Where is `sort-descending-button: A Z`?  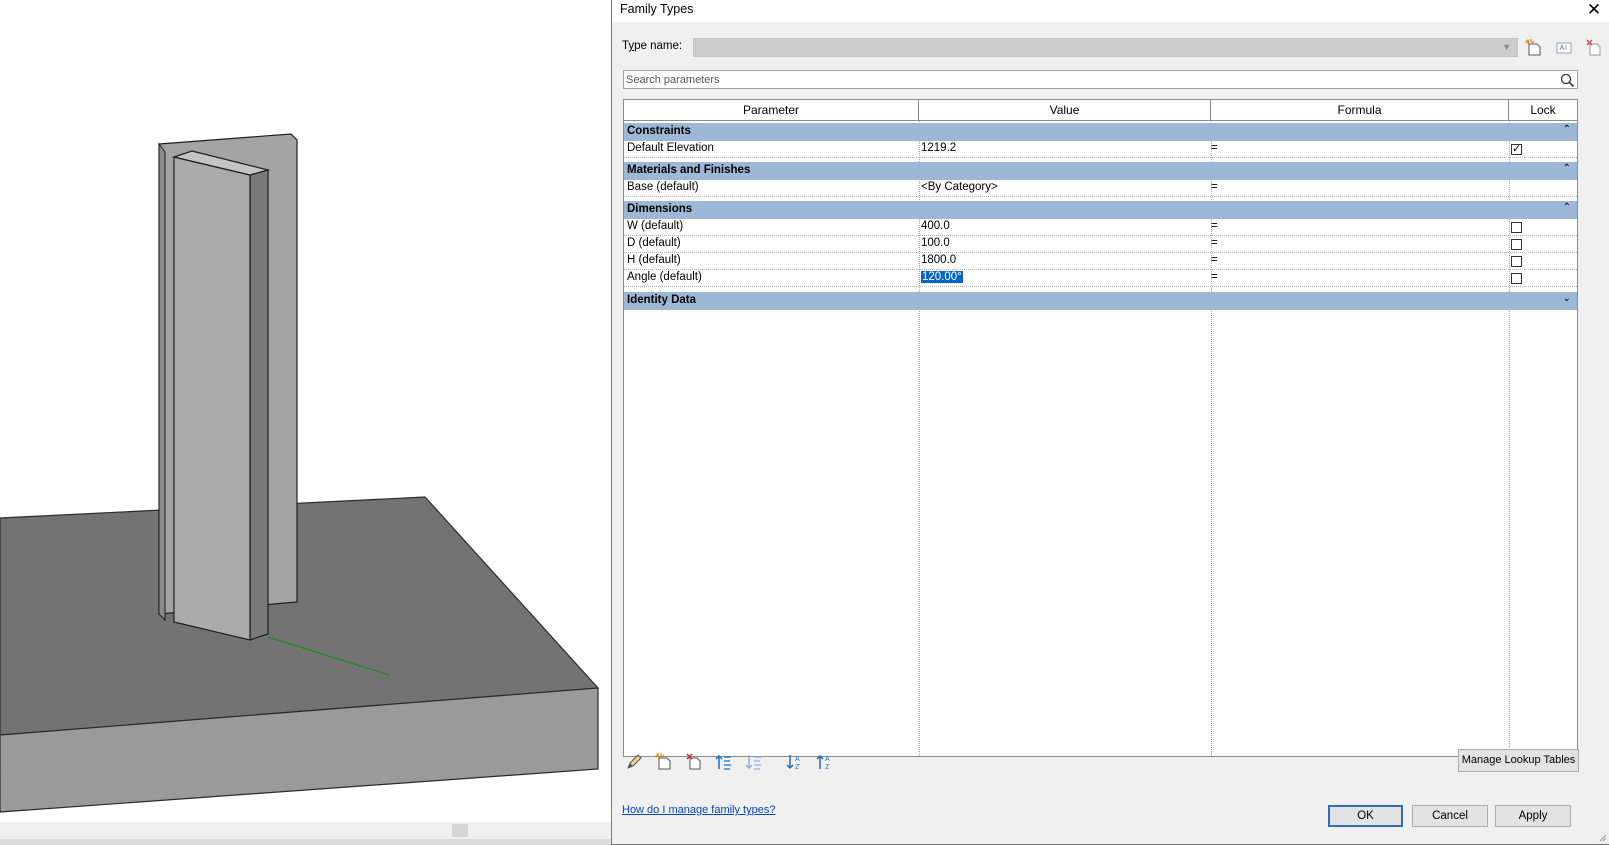 sort-descending-button: A Z is located at coordinates (826, 762).